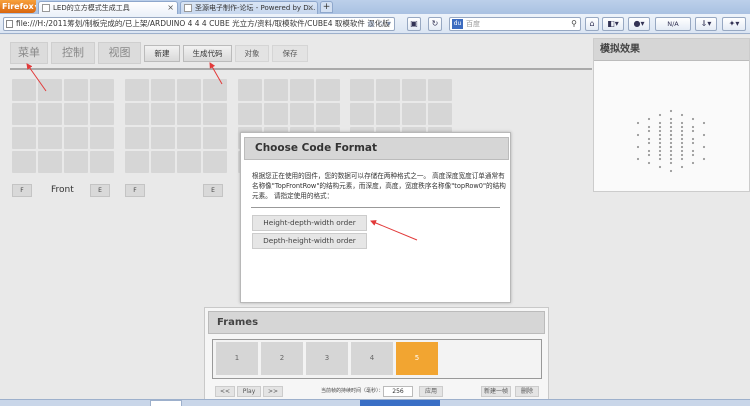 The height and width of the screenshot is (406, 750). What do you see at coordinates (207, 53) in the screenshot?
I see `generate-code-button: 生成代码` at bounding box center [207, 53].